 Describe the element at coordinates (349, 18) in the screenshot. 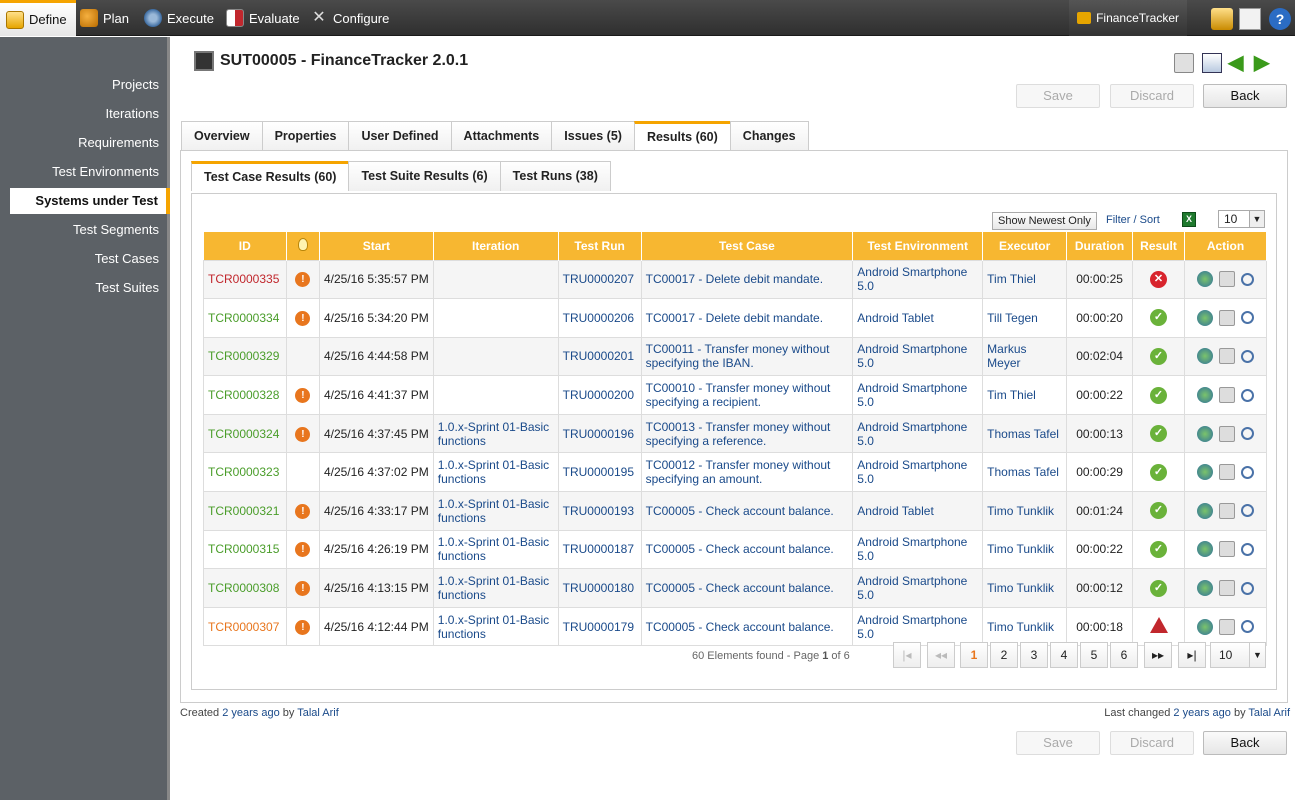

I see `nav-configure: ✕ Configure` at that location.